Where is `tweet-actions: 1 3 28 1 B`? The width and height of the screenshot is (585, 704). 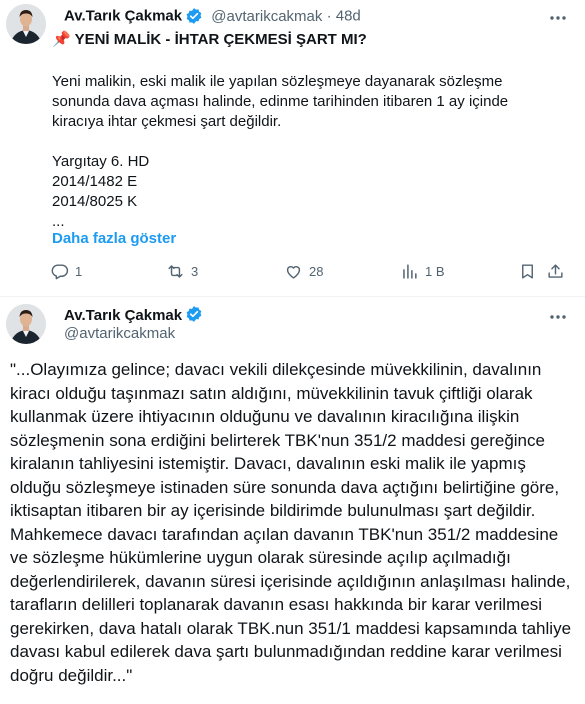
tweet-actions: 1 3 28 1 B is located at coordinates (307, 271).